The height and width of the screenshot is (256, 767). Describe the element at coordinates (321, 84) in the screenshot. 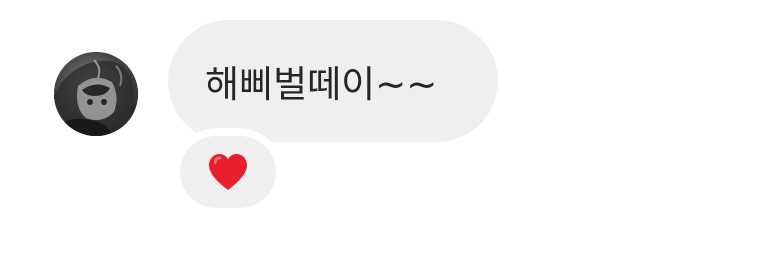

I see `message-text: 해삐벌떼이~~` at that location.